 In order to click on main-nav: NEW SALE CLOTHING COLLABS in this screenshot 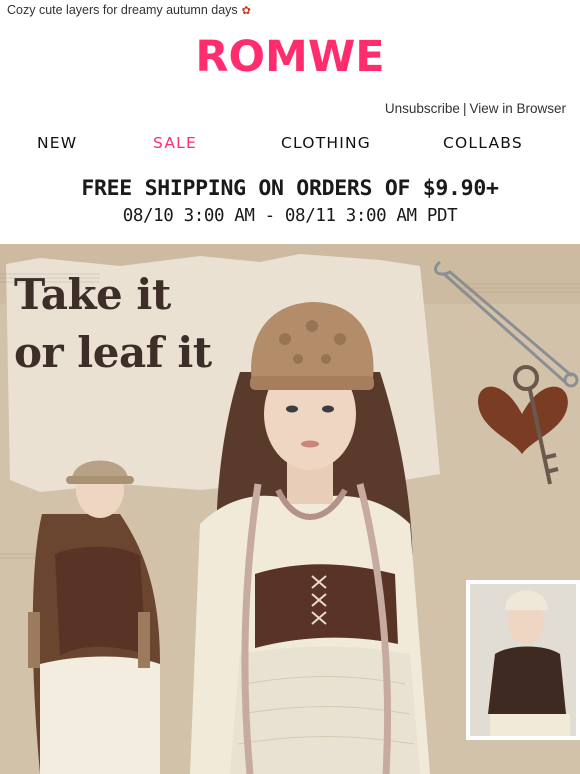, I will do `click(290, 146)`.